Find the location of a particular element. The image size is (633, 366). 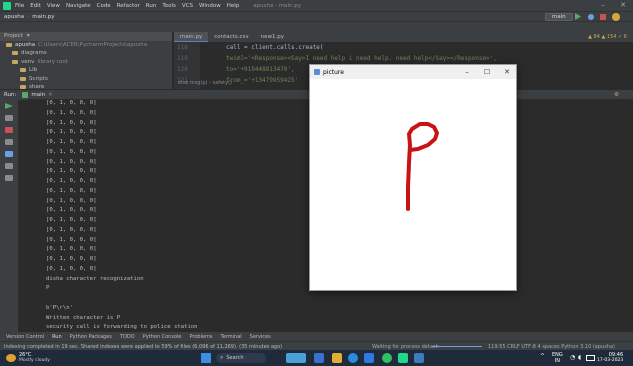

tab-terminal: Terminal is located at coordinates (231, 337).